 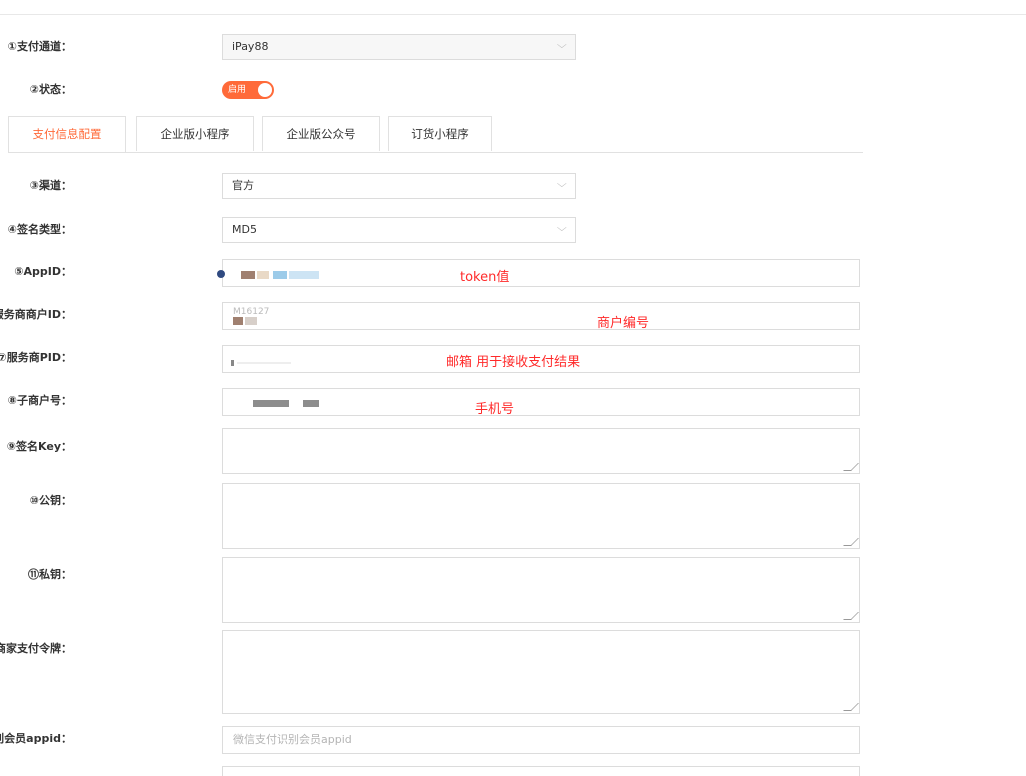 I want to click on tab-enterprise-miniprogram-label: 企业版小程序, so click(x=195, y=134).